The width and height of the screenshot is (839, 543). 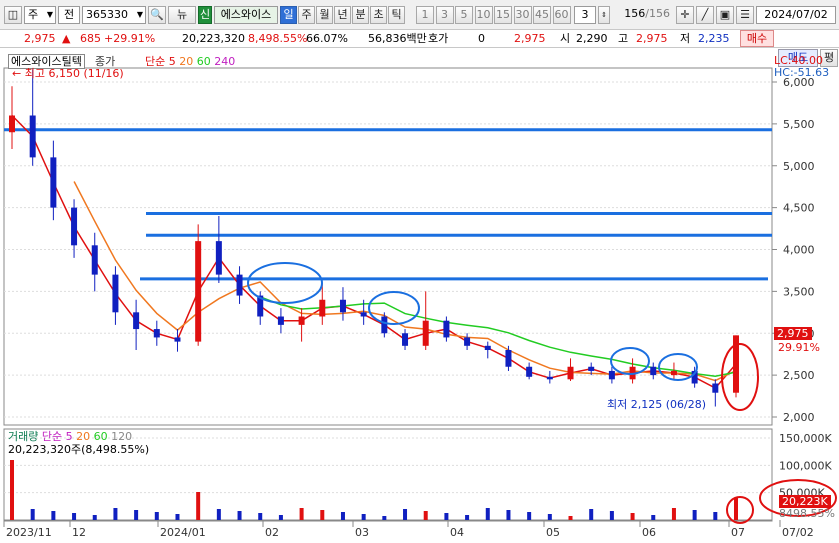 What do you see at coordinates (272, 532) in the screenshot?
I see `x-tick-label: 02` at bounding box center [272, 532].